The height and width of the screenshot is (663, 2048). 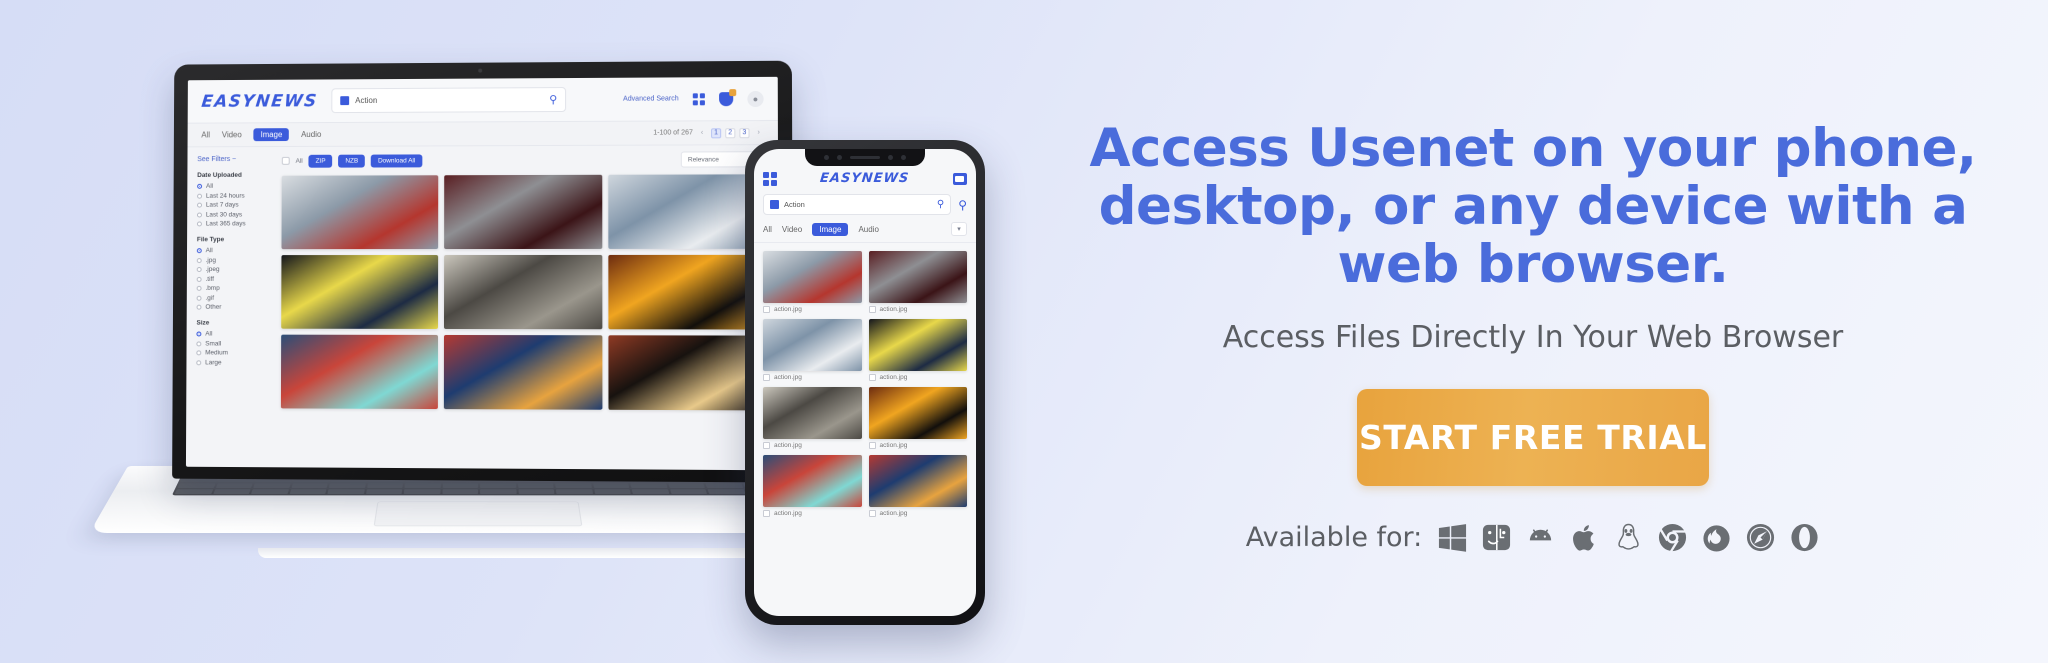 I want to click on search-submit-icon: ⚲, so click(x=962, y=205).